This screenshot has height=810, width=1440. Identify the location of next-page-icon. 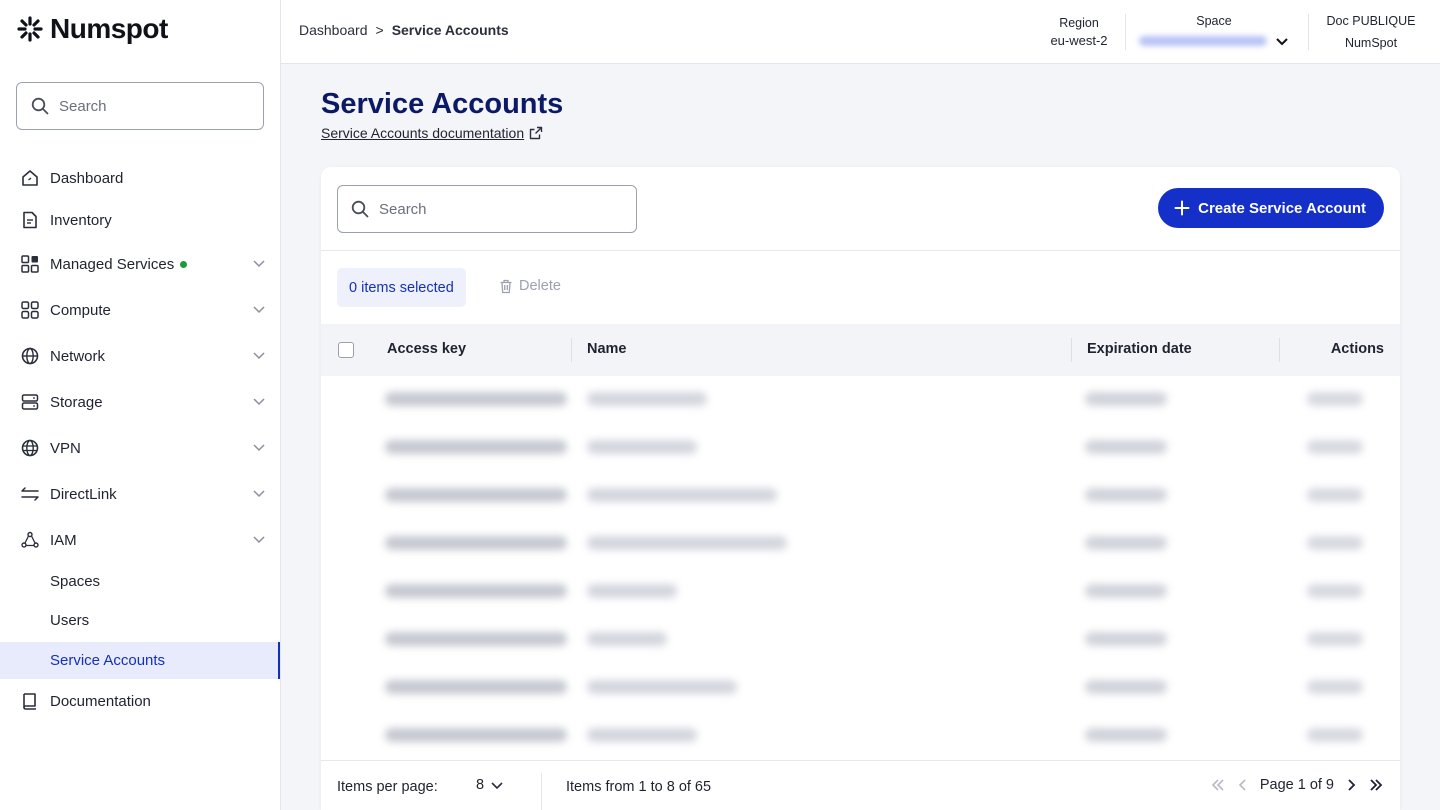
(1351, 785).